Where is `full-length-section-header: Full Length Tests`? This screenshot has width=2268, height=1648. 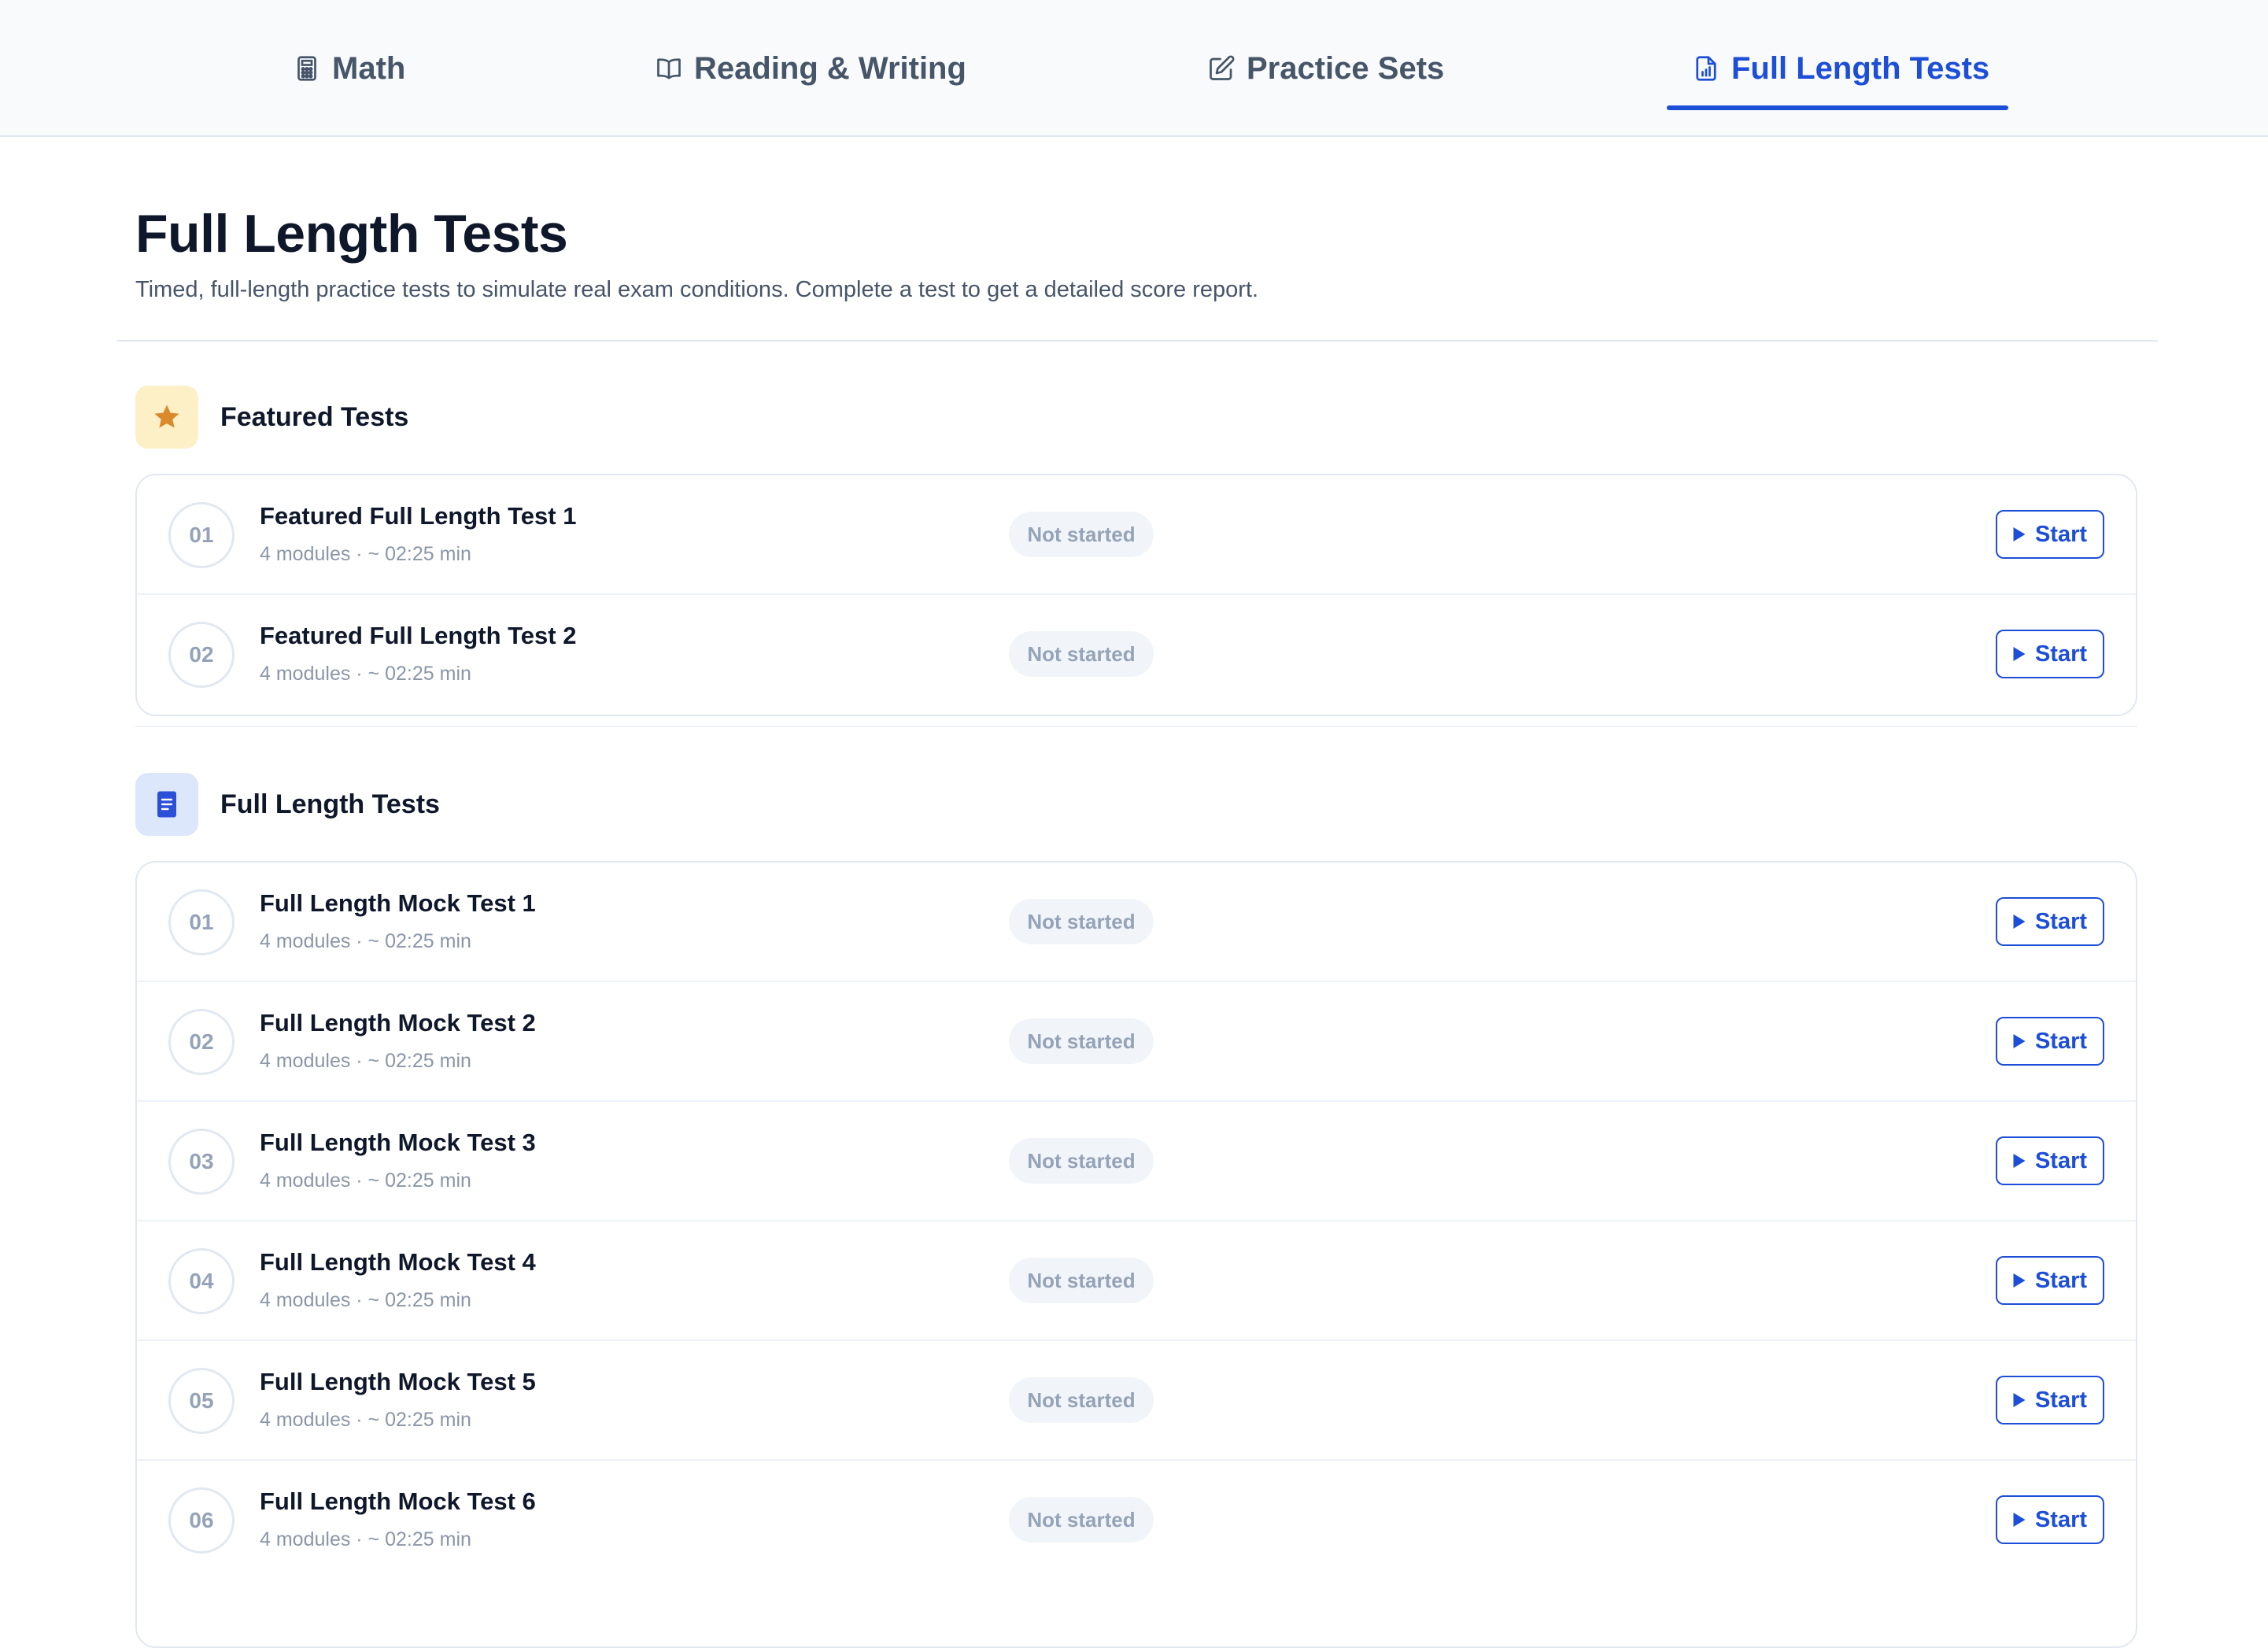
full-length-section-header: Full Length Tests is located at coordinates (287, 804).